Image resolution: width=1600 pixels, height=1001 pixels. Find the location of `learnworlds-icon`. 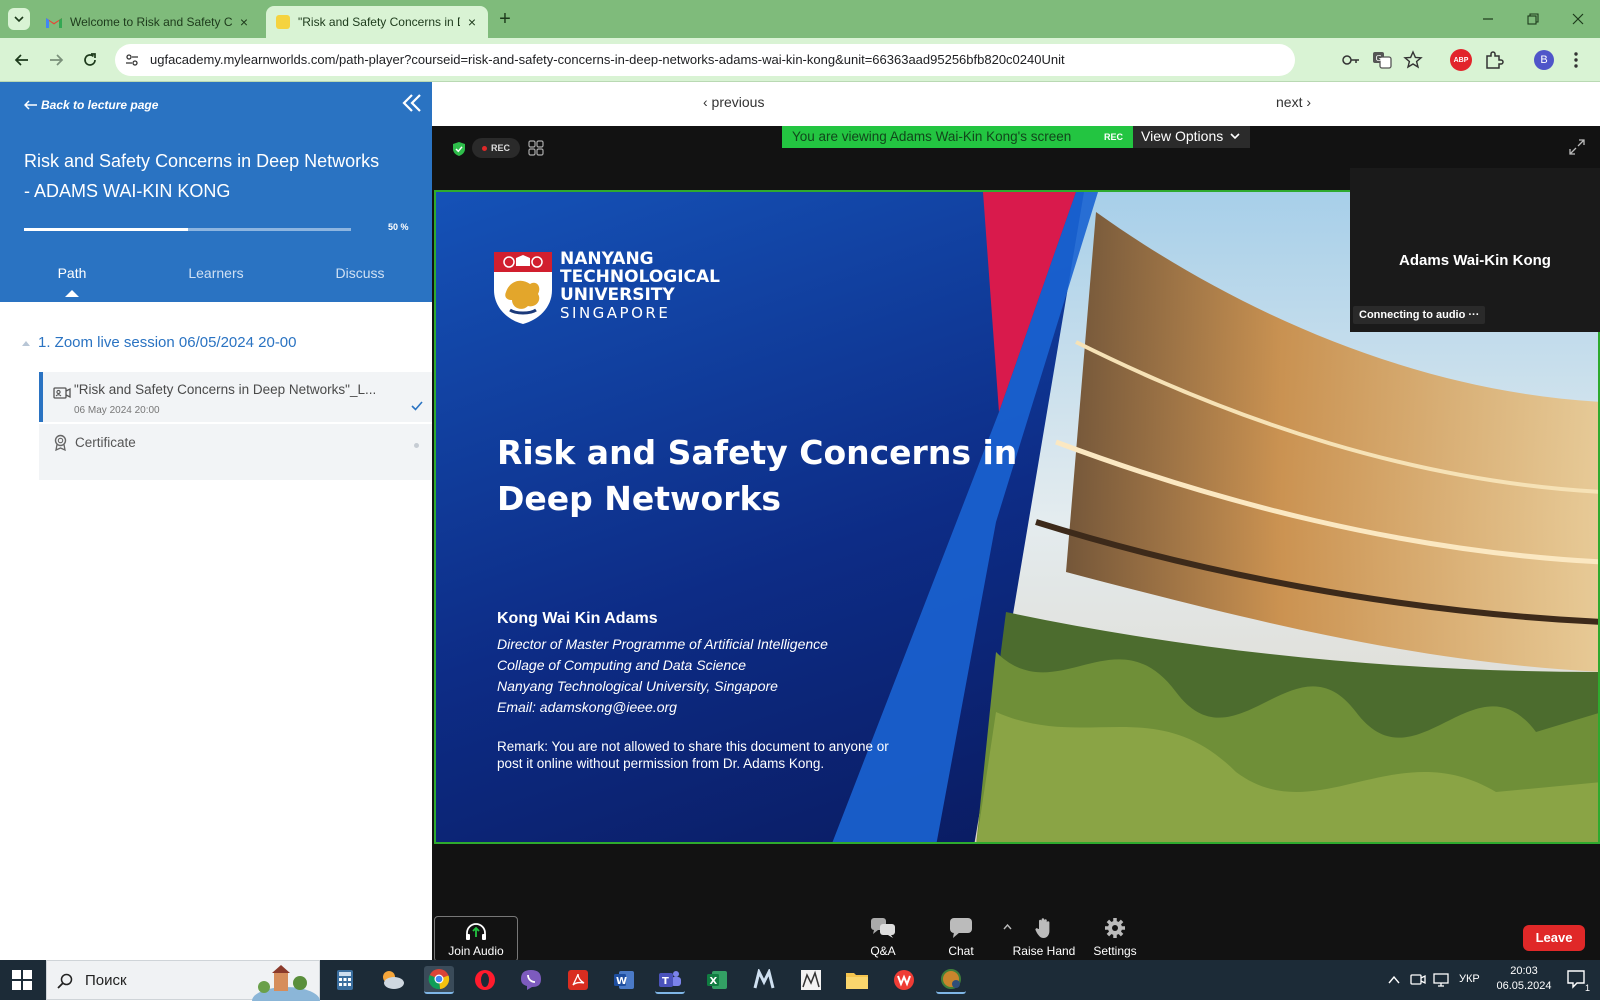

learnworlds-icon is located at coordinates (283, 22).